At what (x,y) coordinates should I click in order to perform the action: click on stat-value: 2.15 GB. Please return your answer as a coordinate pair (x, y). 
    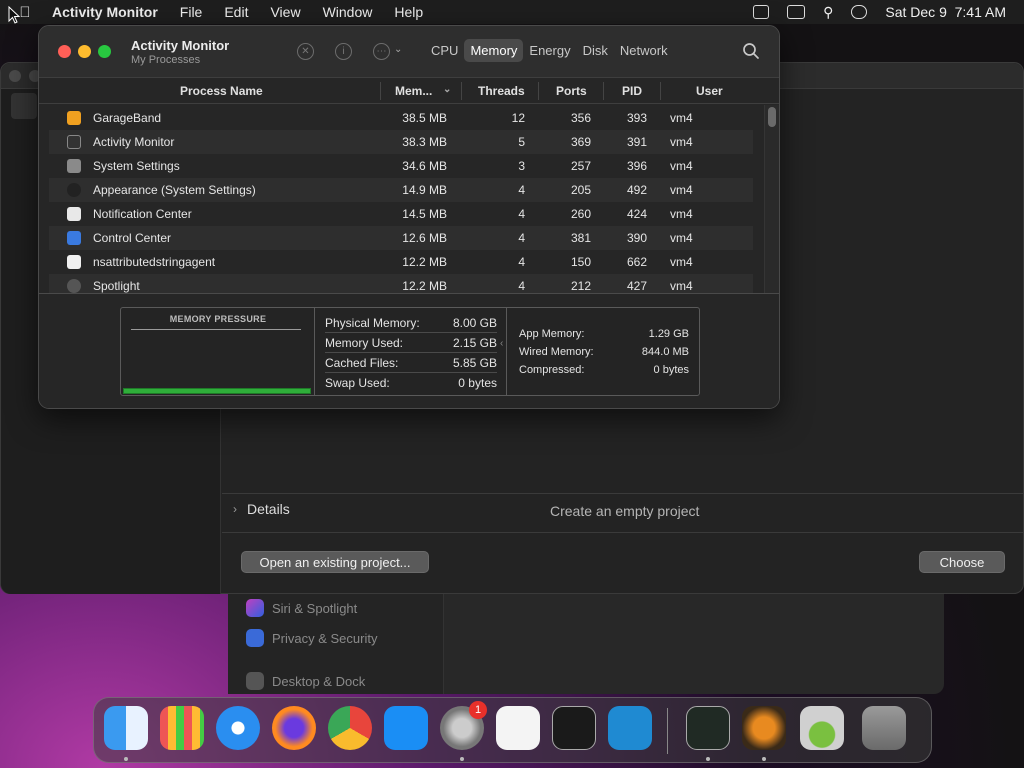
    Looking at the image, I should click on (474, 343).